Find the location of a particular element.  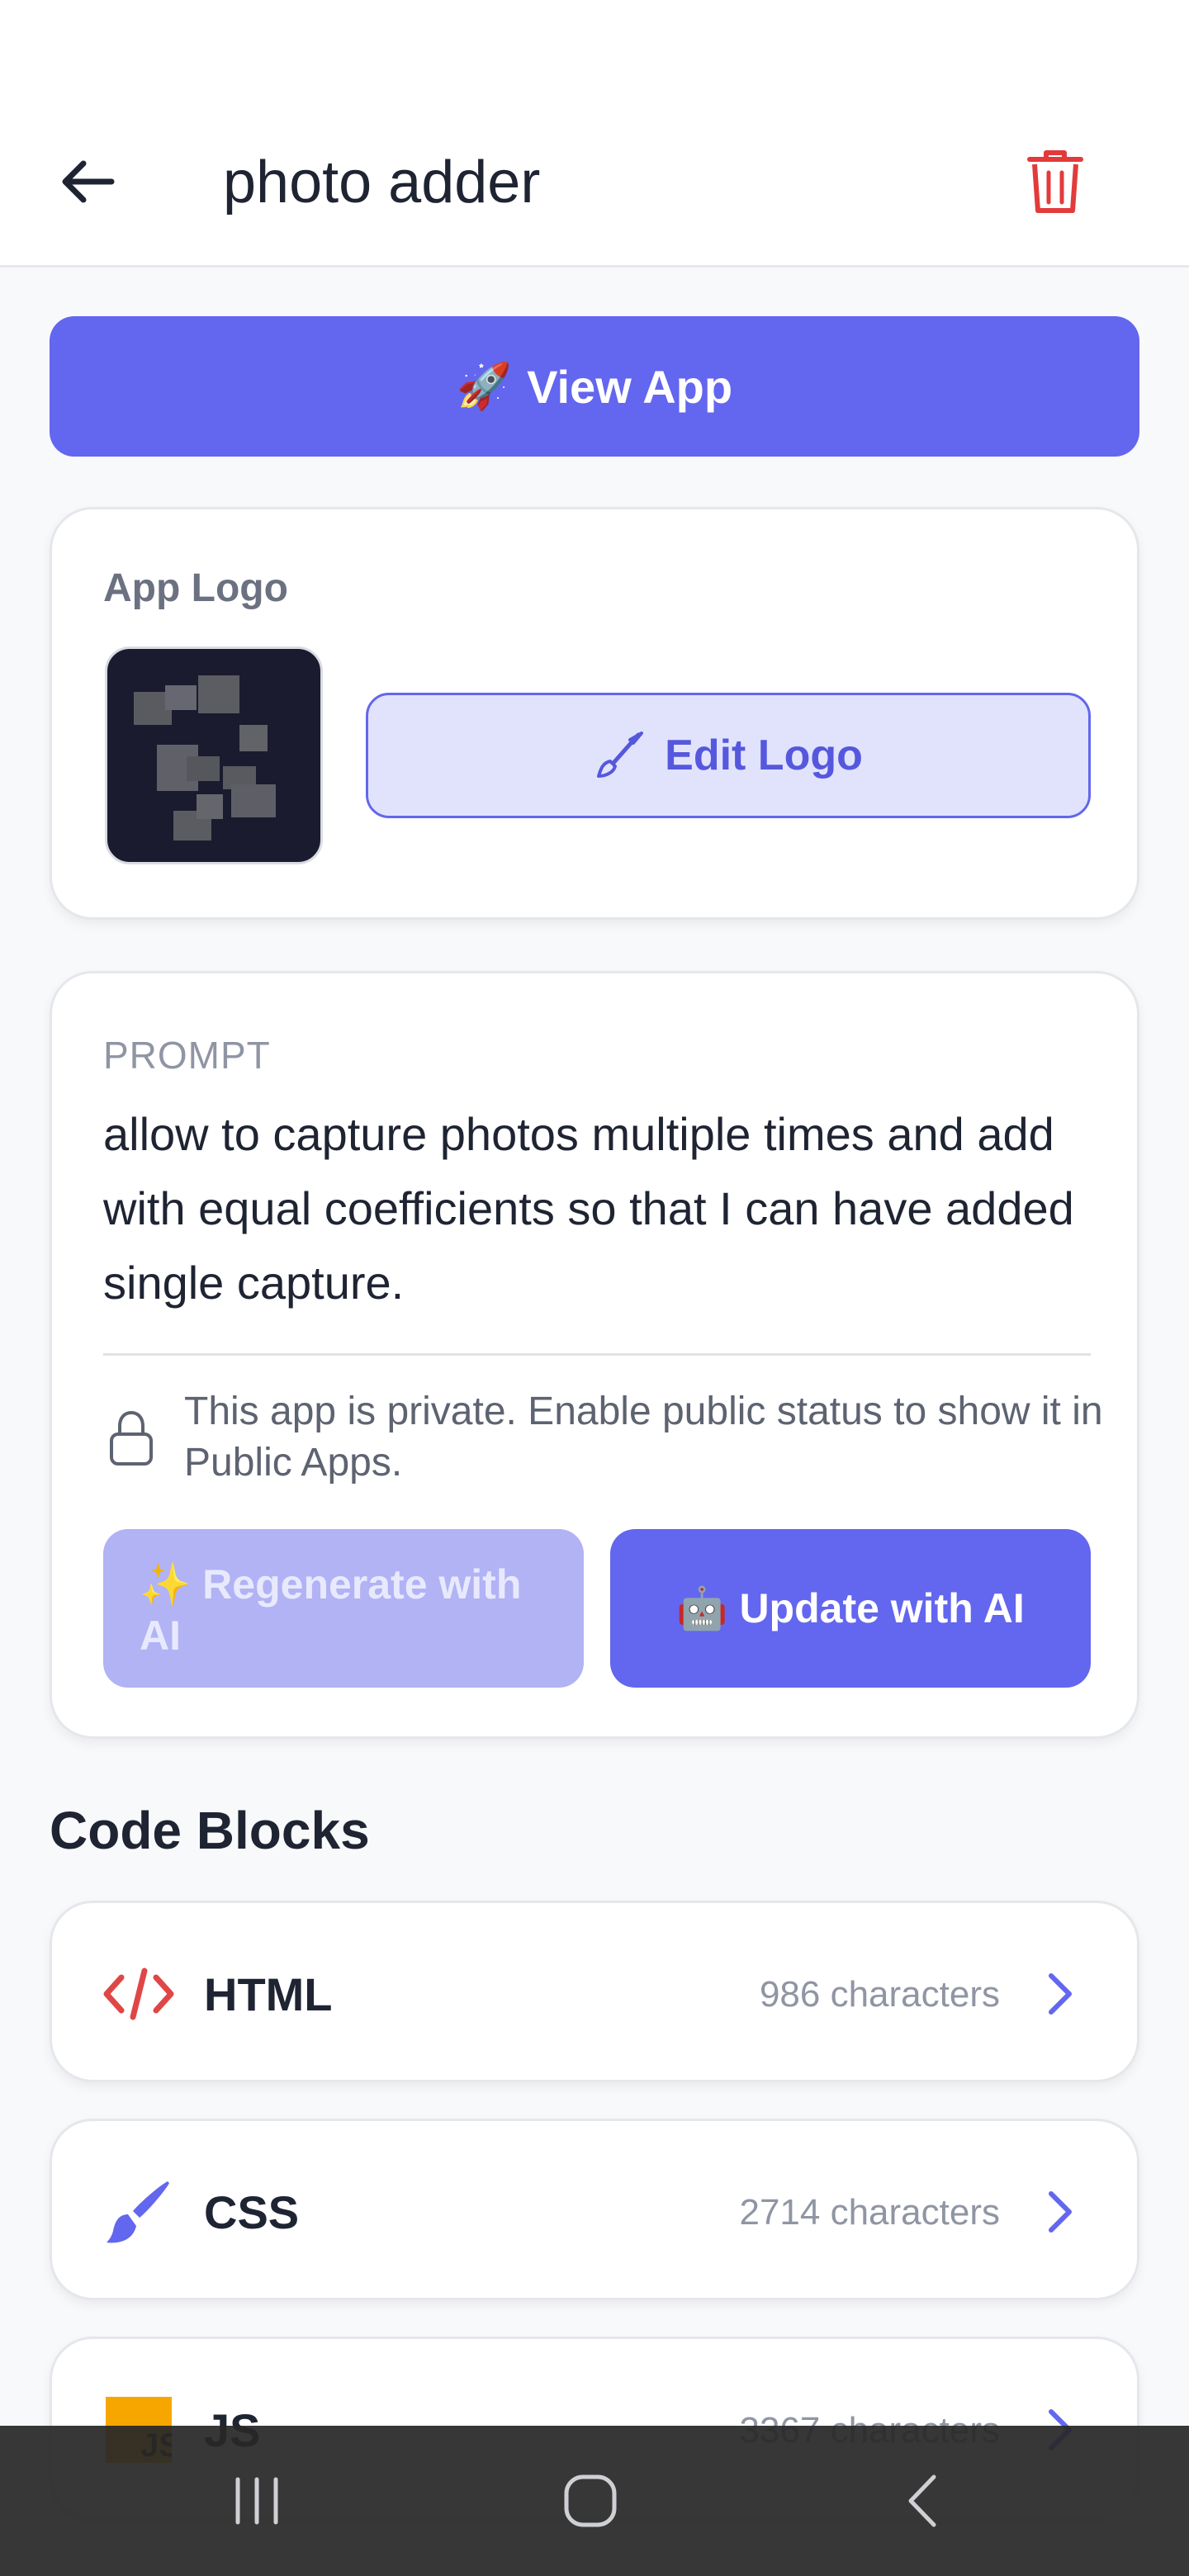

brush-icon is located at coordinates (620, 755).